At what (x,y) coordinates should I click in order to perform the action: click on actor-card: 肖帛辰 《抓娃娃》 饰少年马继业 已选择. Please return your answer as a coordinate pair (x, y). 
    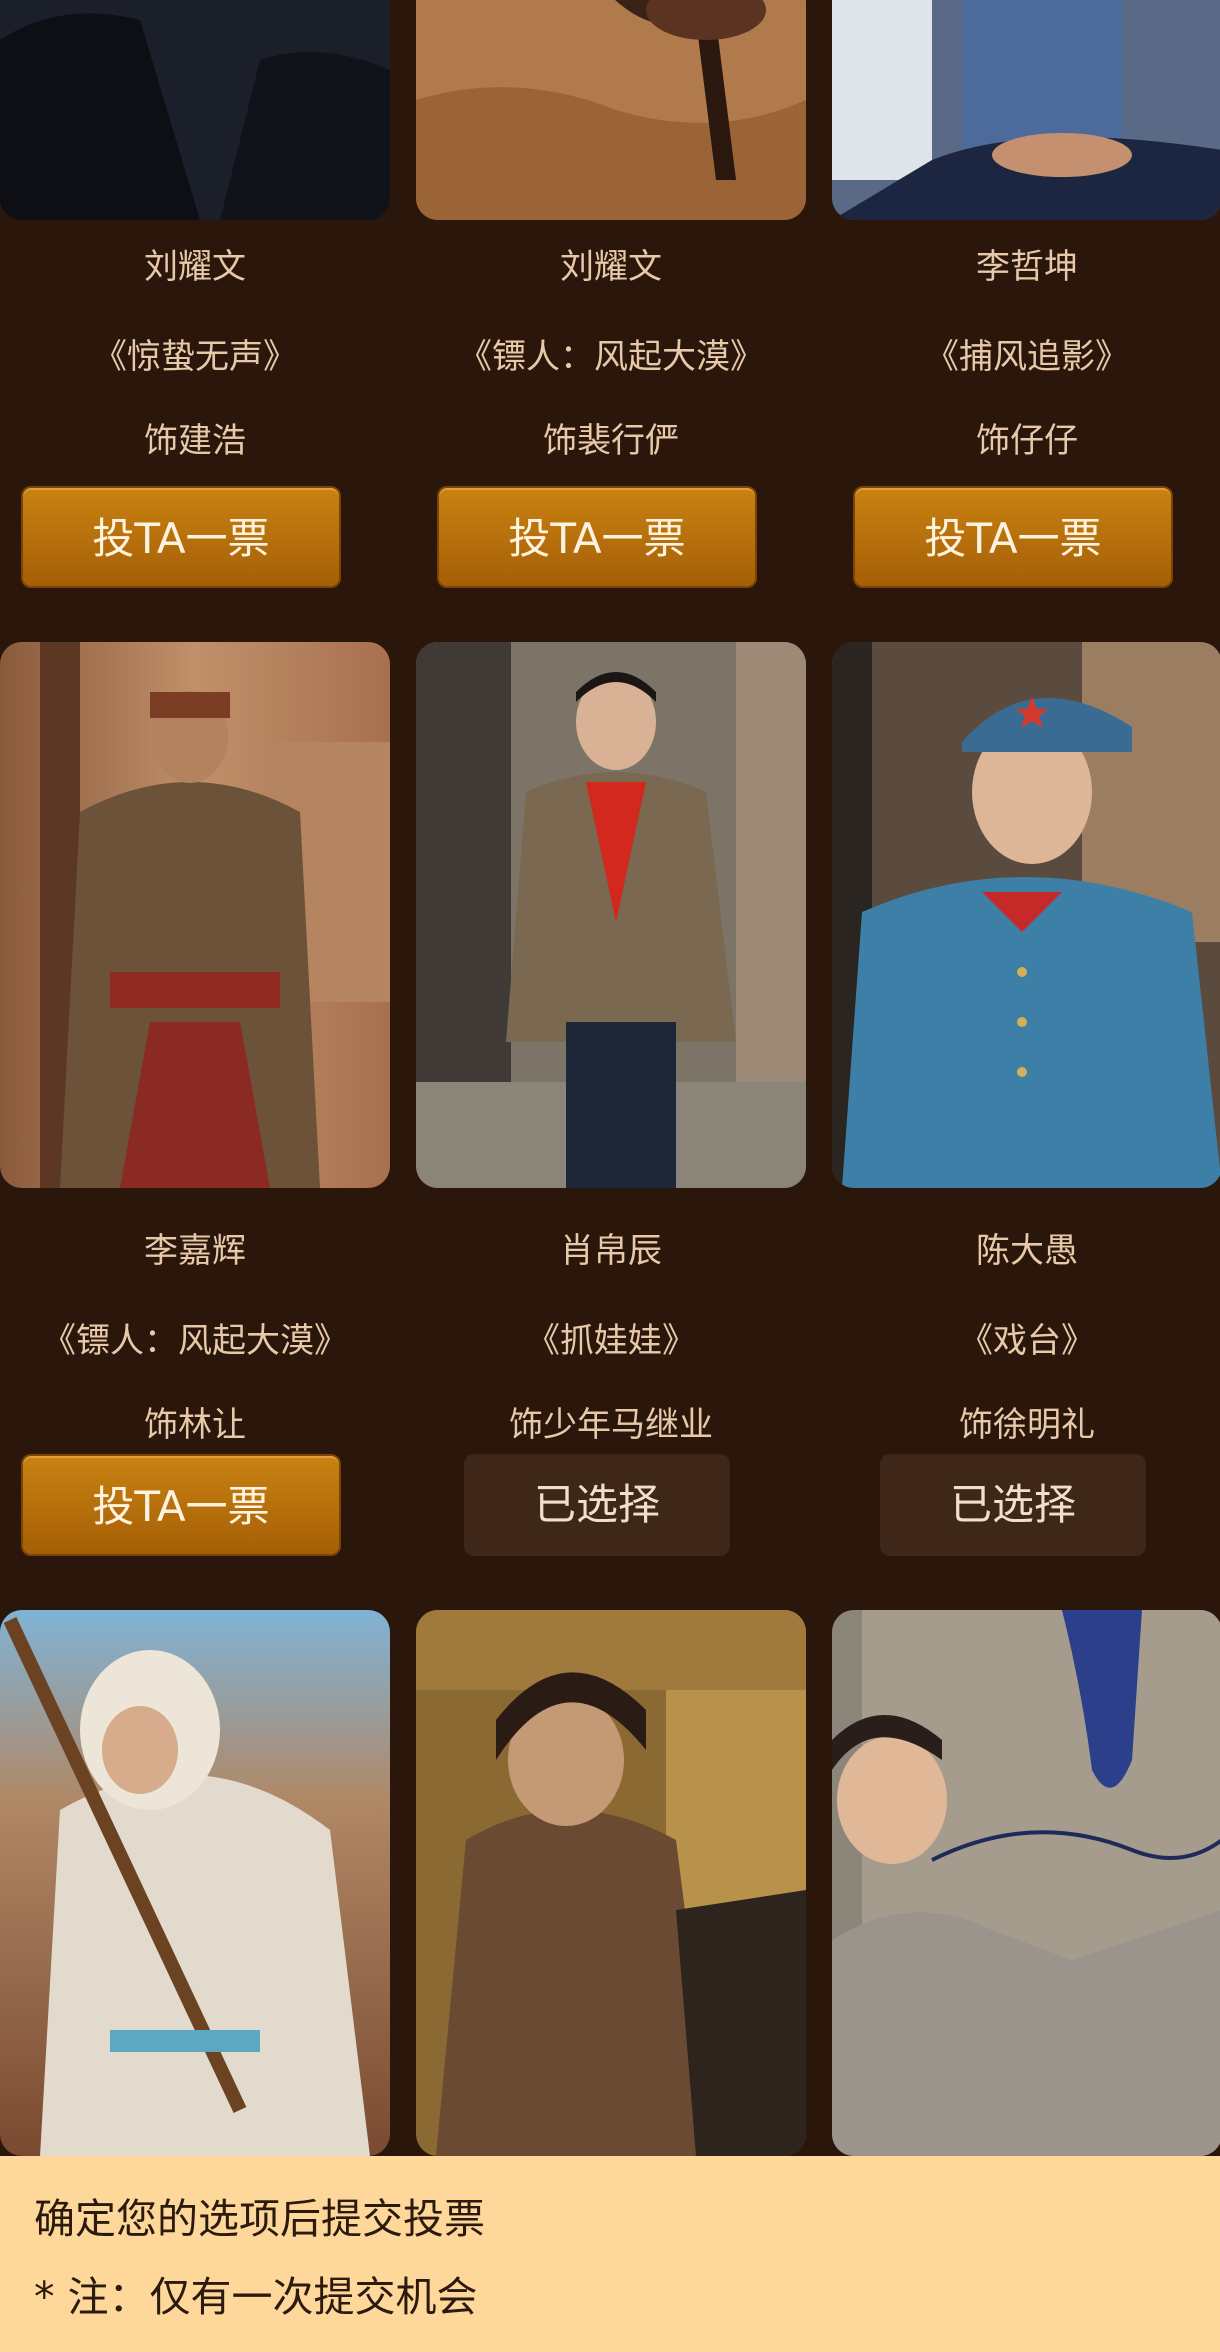
    Looking at the image, I should click on (611, 1102).